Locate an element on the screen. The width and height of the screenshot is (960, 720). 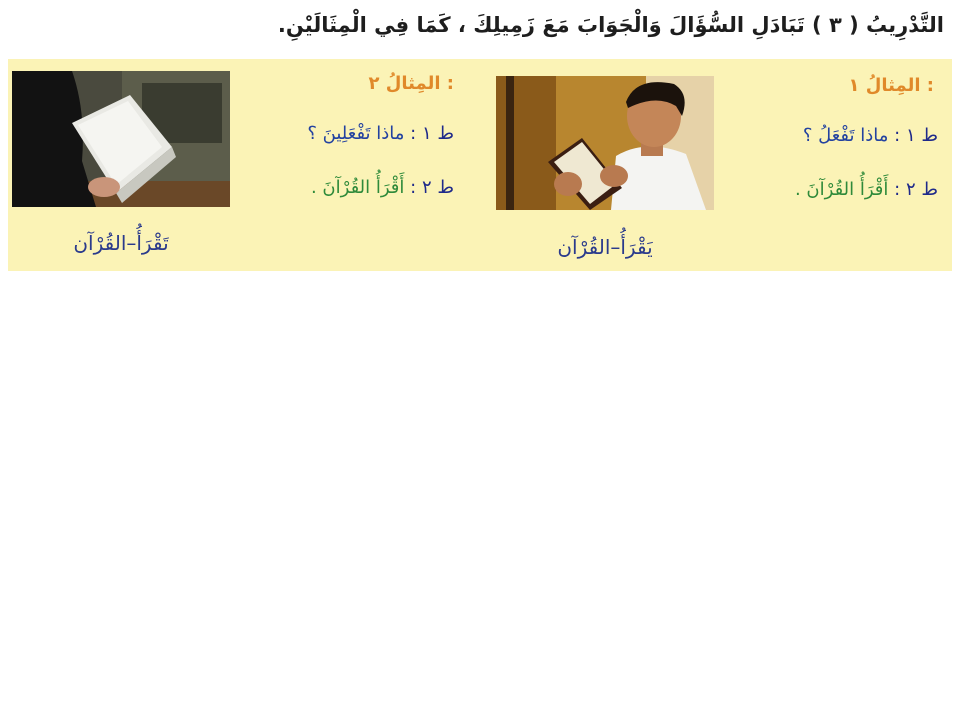
example-1-question: ط ١ : ماذا تَفْعَلُ ؟ is located at coordinates (870, 135).